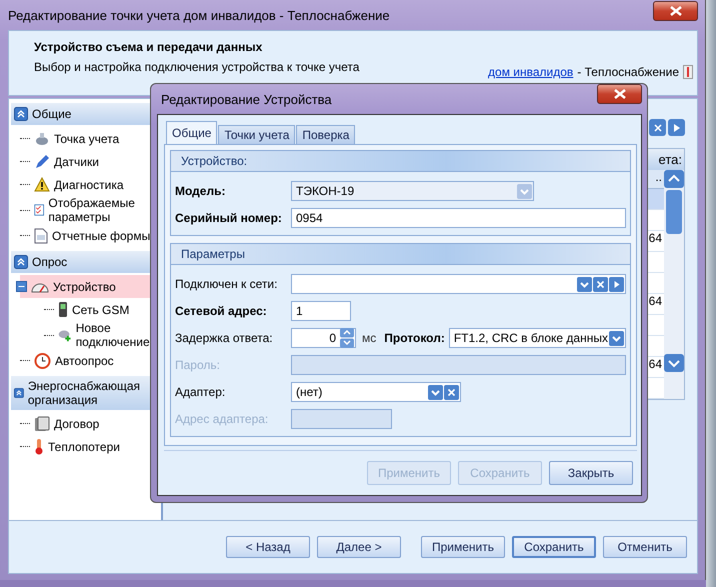  What do you see at coordinates (257, 134) in the screenshot?
I see `tab: Точки учета` at bounding box center [257, 134].